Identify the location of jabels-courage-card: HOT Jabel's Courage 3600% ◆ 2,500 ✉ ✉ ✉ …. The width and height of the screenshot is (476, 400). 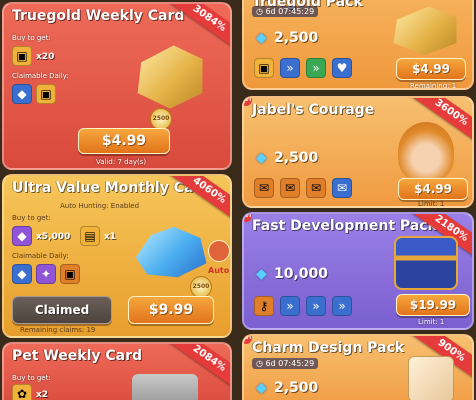
(358, 152).